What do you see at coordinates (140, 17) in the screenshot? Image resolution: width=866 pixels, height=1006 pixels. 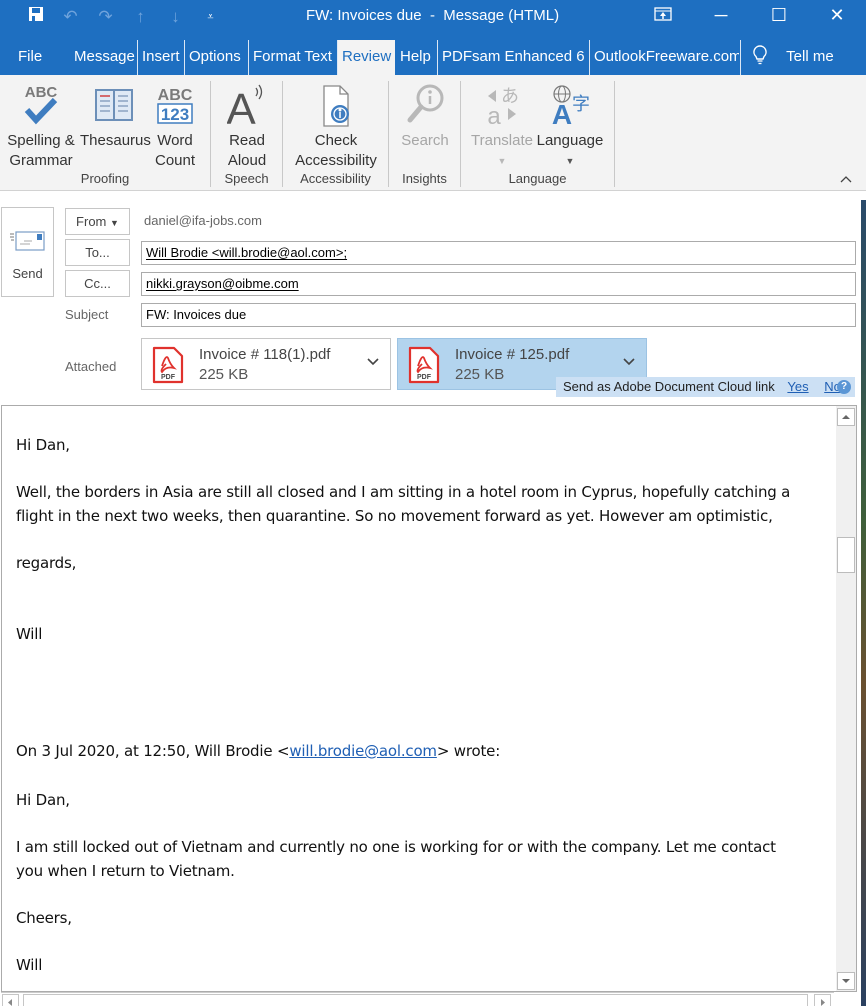 I see `previous-item-icon: ↑` at bounding box center [140, 17].